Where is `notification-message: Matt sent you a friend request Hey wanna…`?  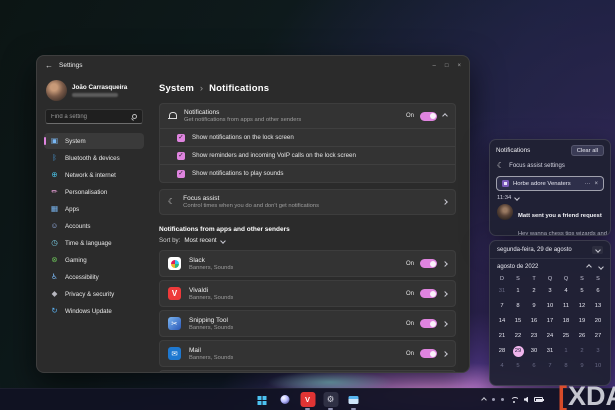 notification-message: Matt sent you a friend request Hey wanna… is located at coordinates (551, 219).